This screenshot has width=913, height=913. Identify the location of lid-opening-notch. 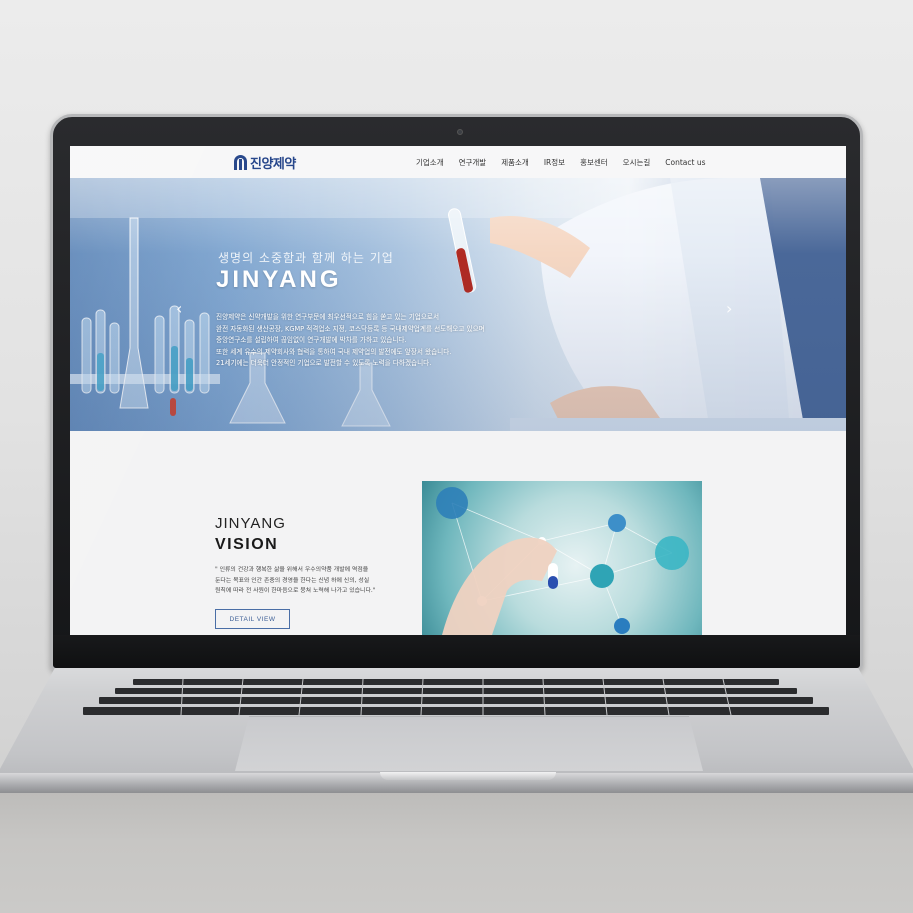
(468, 776).